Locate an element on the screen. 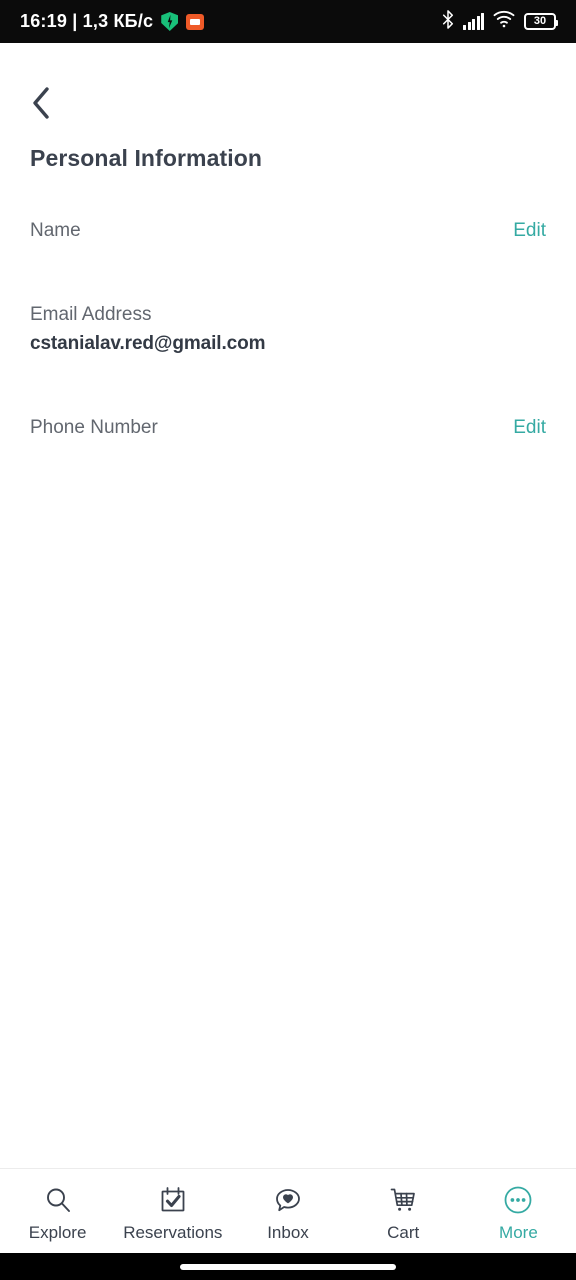  nav-label-reservations: Reservations is located at coordinates (173, 1232).